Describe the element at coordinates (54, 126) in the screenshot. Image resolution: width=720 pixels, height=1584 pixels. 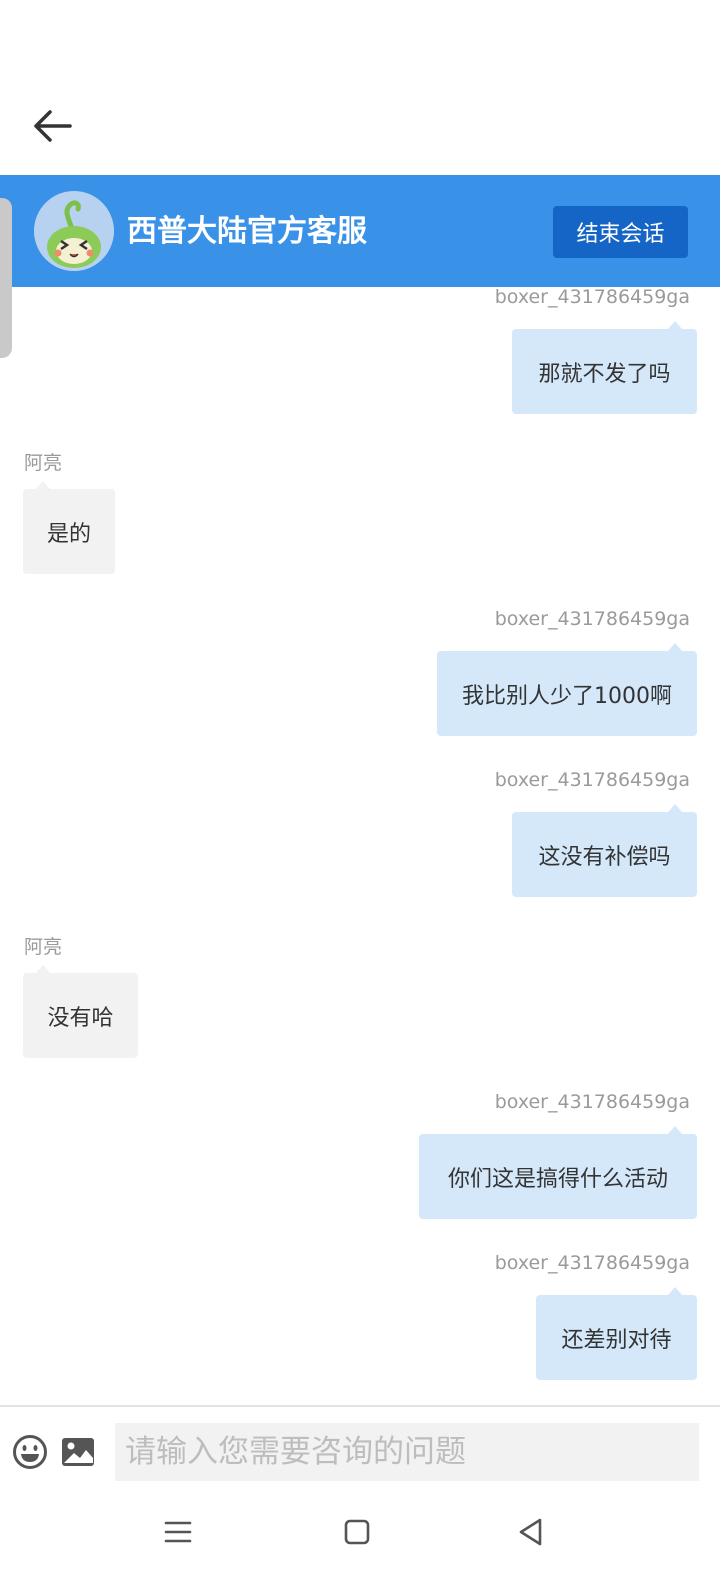
I see `back-arrow-icon` at that location.